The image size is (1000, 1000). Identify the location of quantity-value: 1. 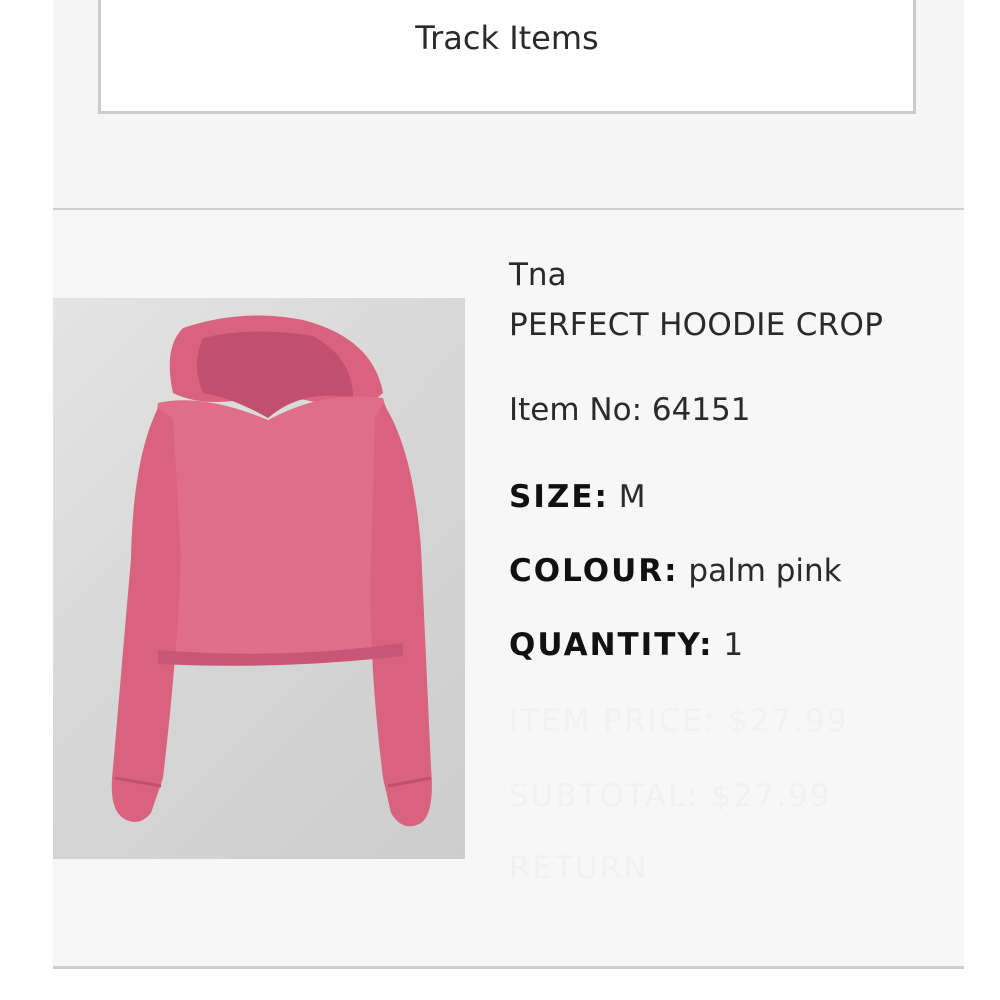
(733, 645).